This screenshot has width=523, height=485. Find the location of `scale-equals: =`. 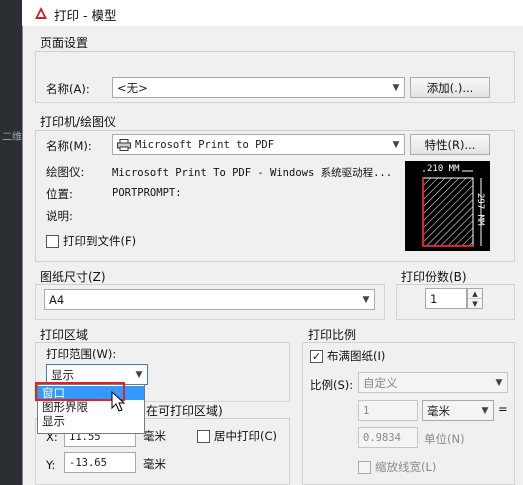

scale-equals: = is located at coordinates (503, 409).